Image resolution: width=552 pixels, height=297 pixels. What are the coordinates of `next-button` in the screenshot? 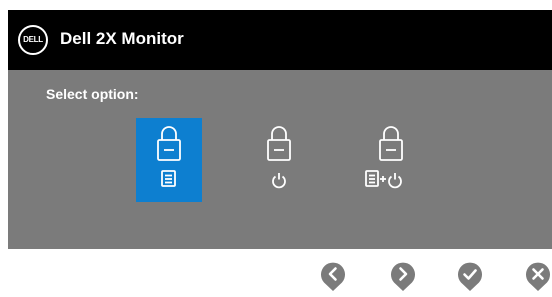 It's located at (403, 277).